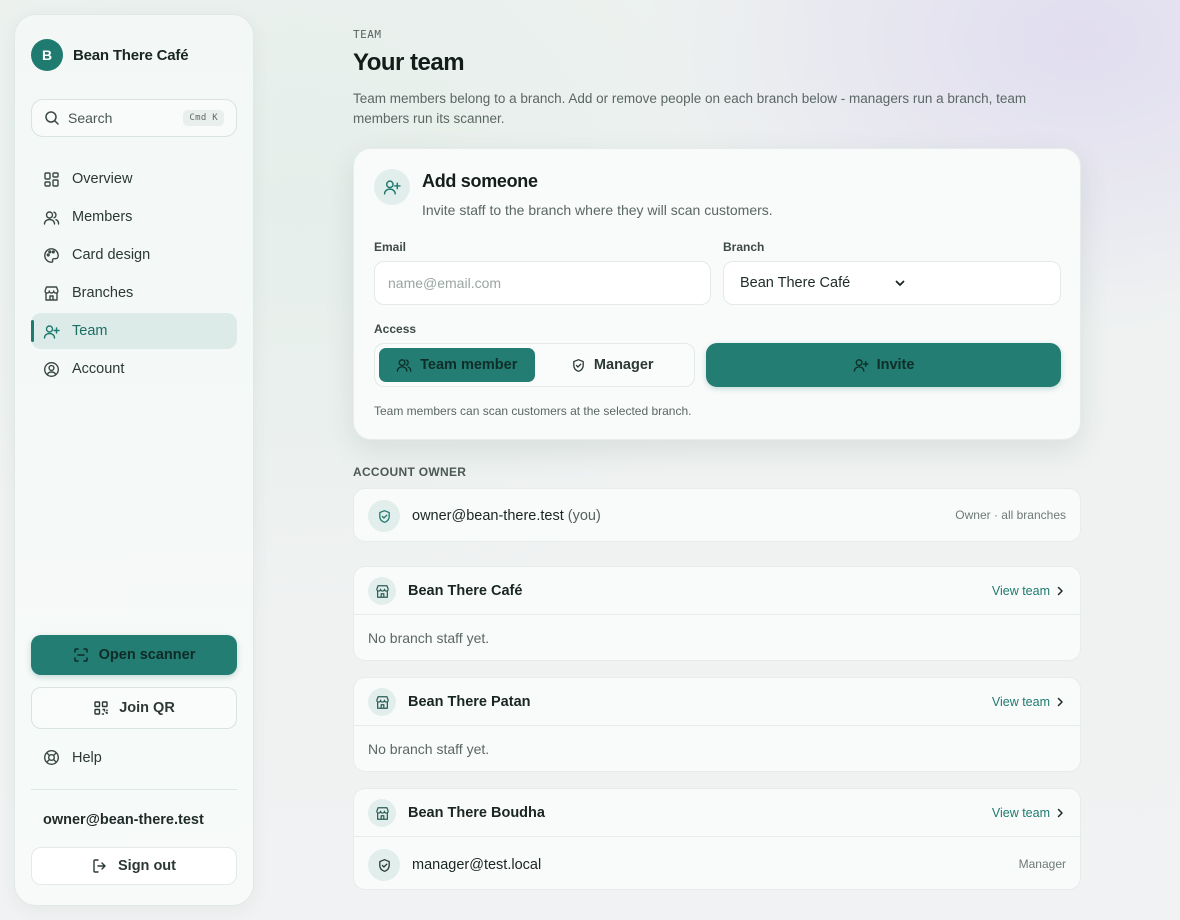 The height and width of the screenshot is (920, 1180). Describe the element at coordinates (81, 655) in the screenshot. I see `scan-icon` at that location.